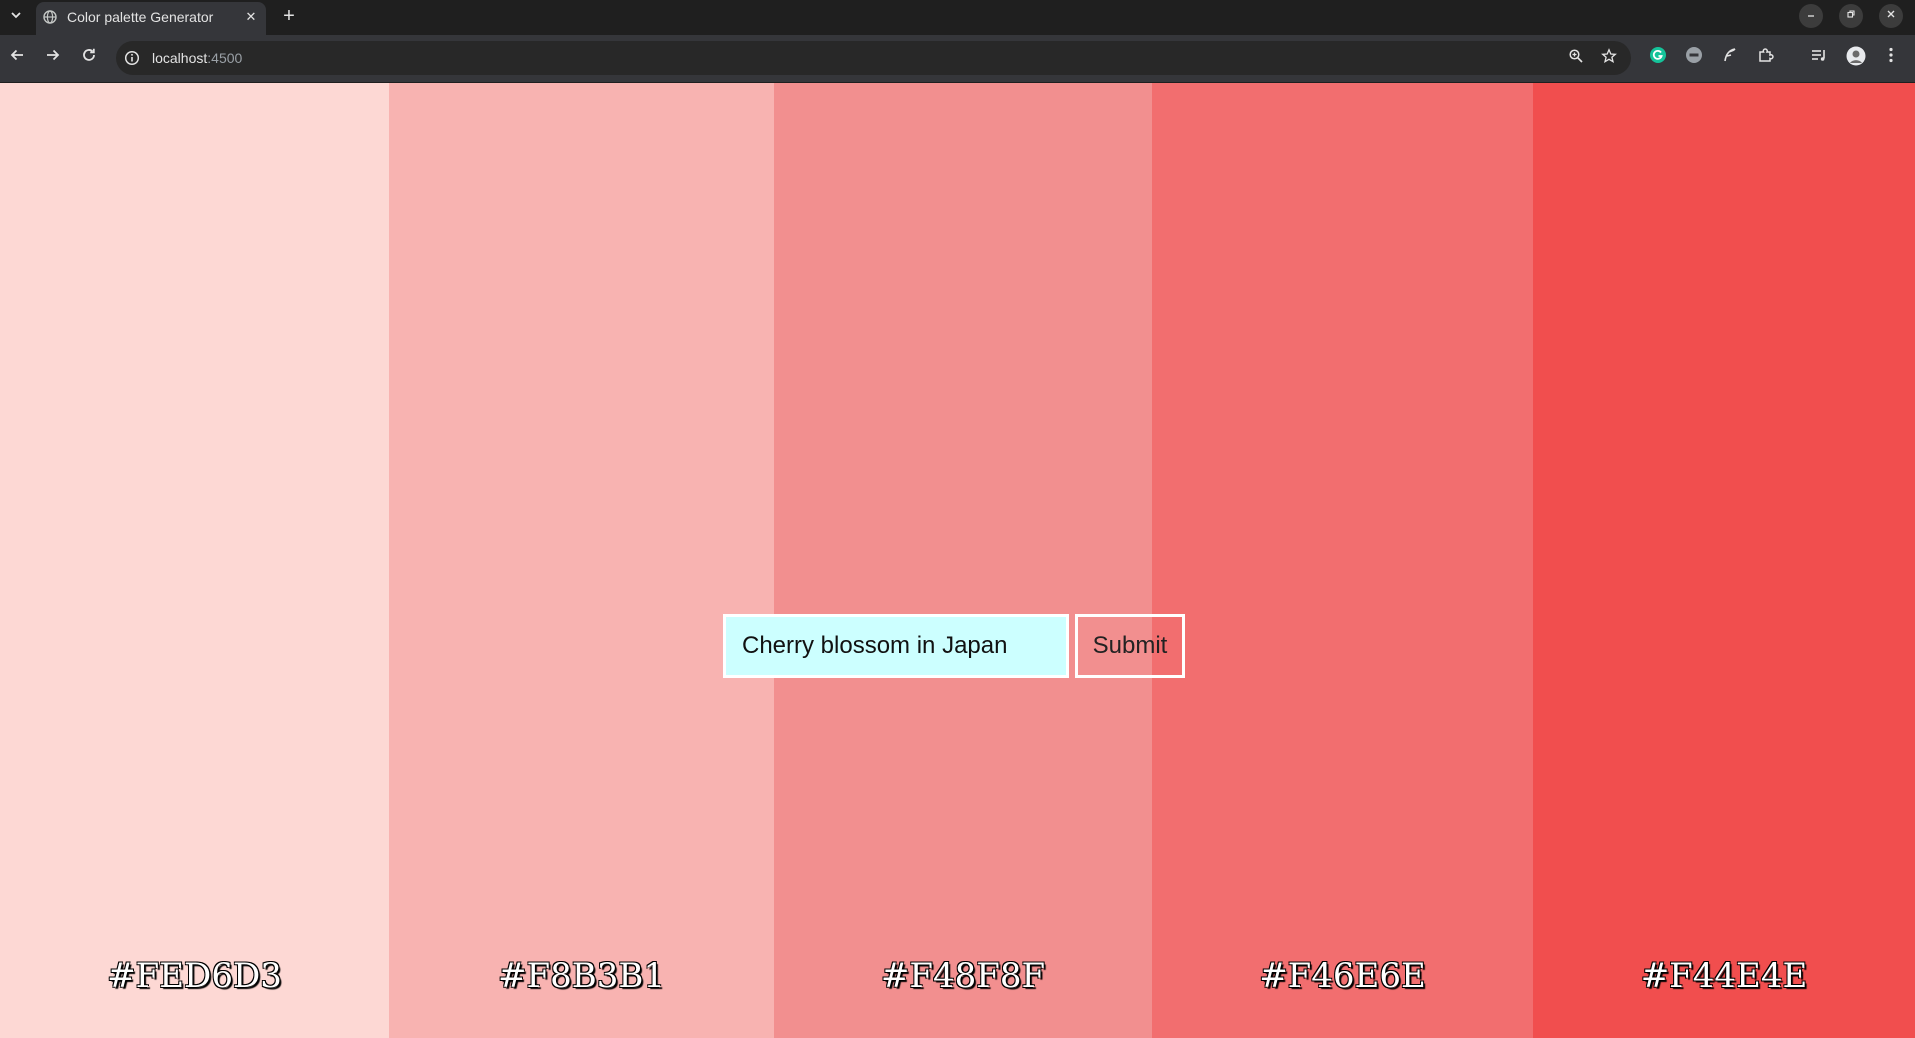 This screenshot has height=1038, width=1915. Describe the element at coordinates (194, 976) in the screenshot. I see `hex-label: #FED6D3` at that location.